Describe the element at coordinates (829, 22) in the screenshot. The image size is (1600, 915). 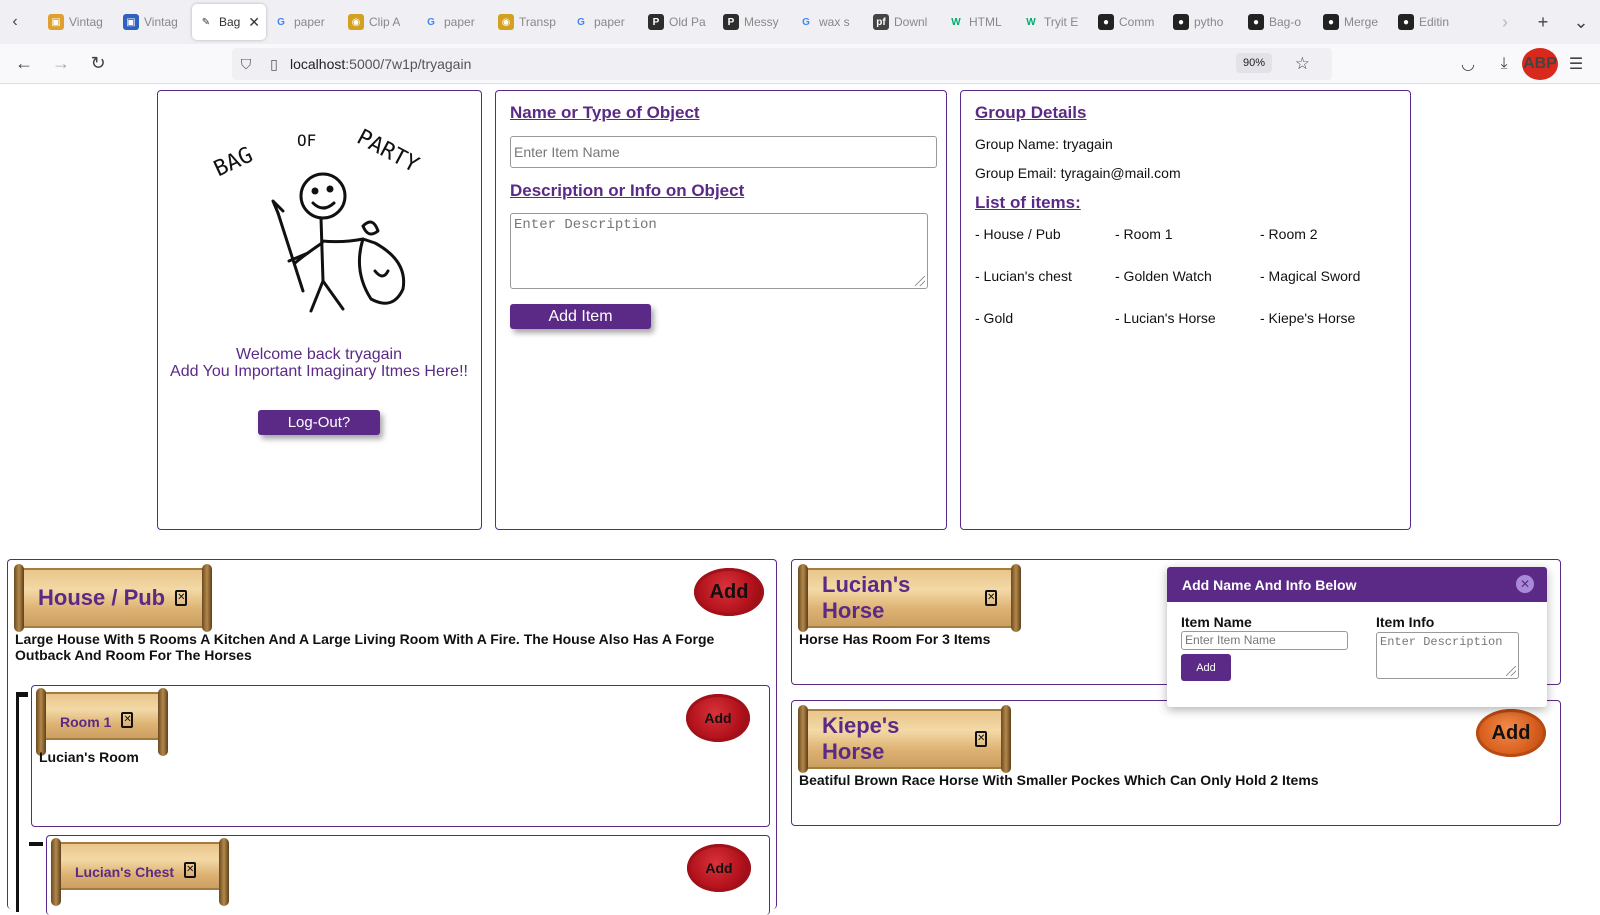
I see `browser-tab: Gwax s` at that location.